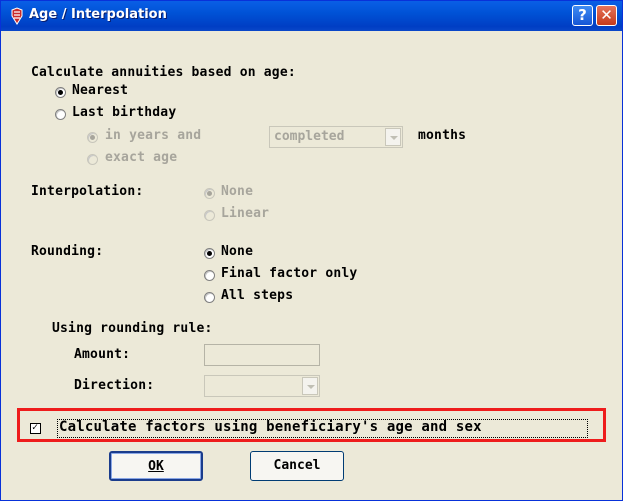 The width and height of the screenshot is (623, 501). I want to click on completed-select-value: completed, so click(309, 136).